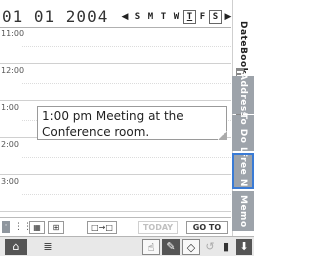  I want to click on hour-row-11: 11:00, so click(115, 46).